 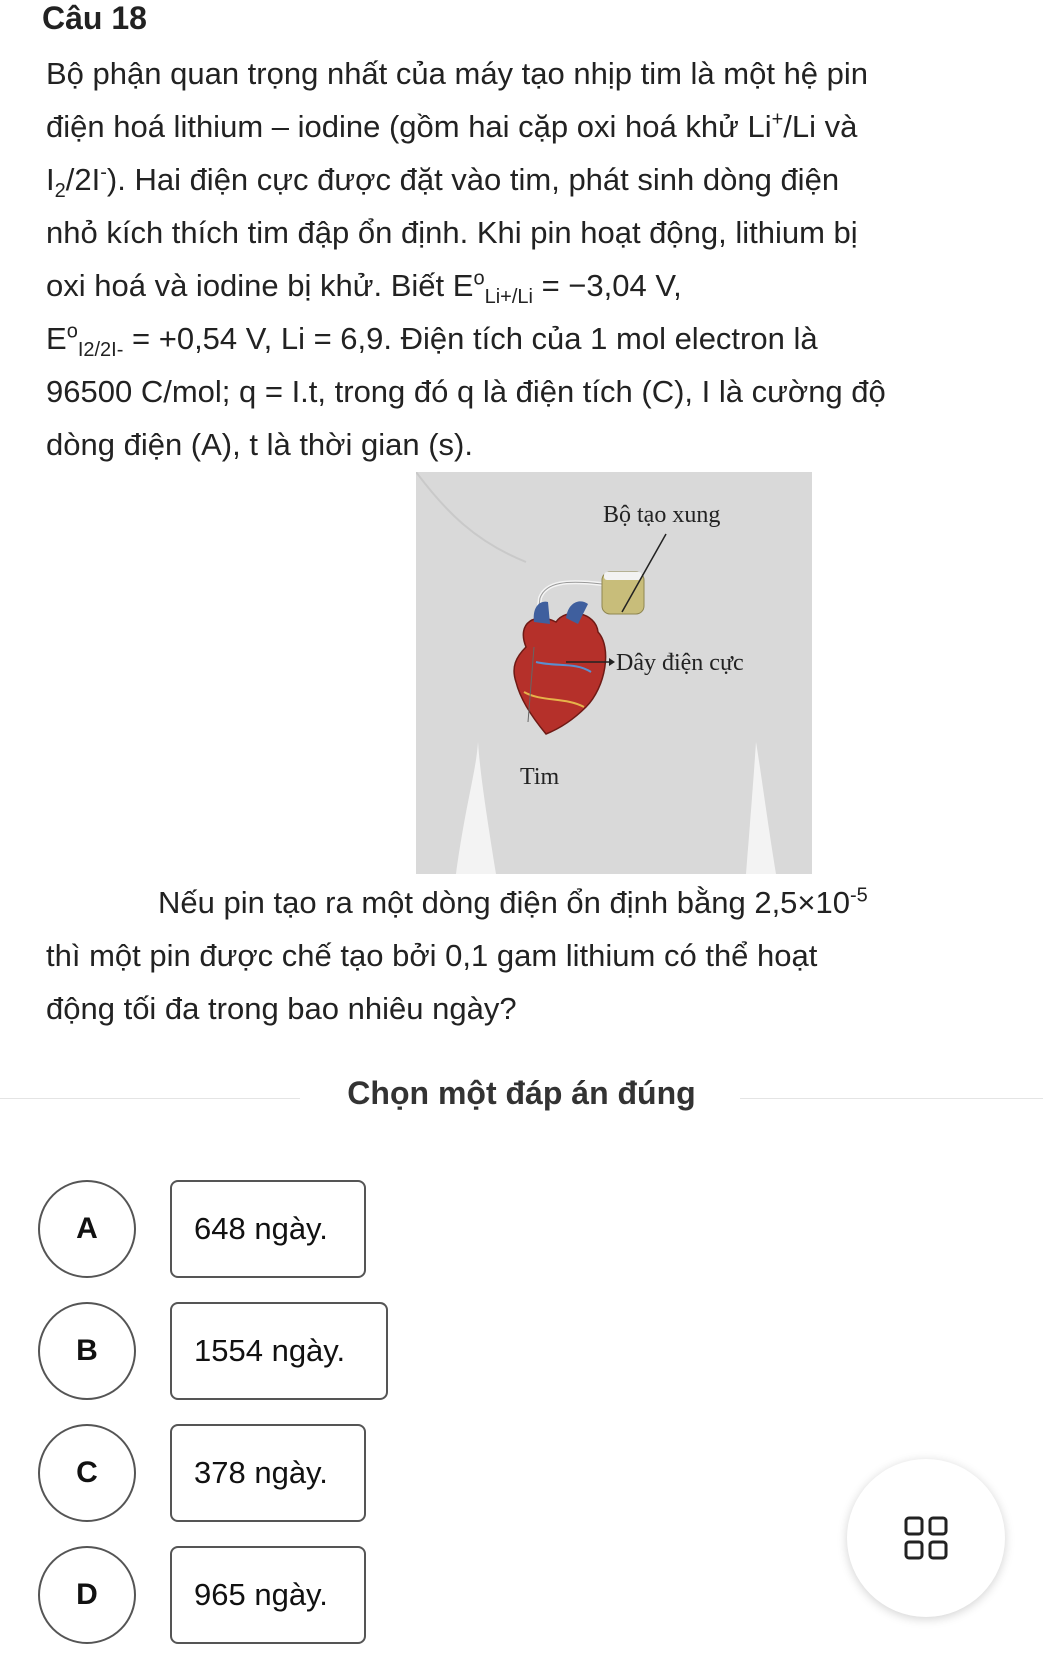 What do you see at coordinates (614, 673) in the screenshot?
I see `pacemaker-figure: Bộ tạo xung Dây điện cực Tim` at bounding box center [614, 673].